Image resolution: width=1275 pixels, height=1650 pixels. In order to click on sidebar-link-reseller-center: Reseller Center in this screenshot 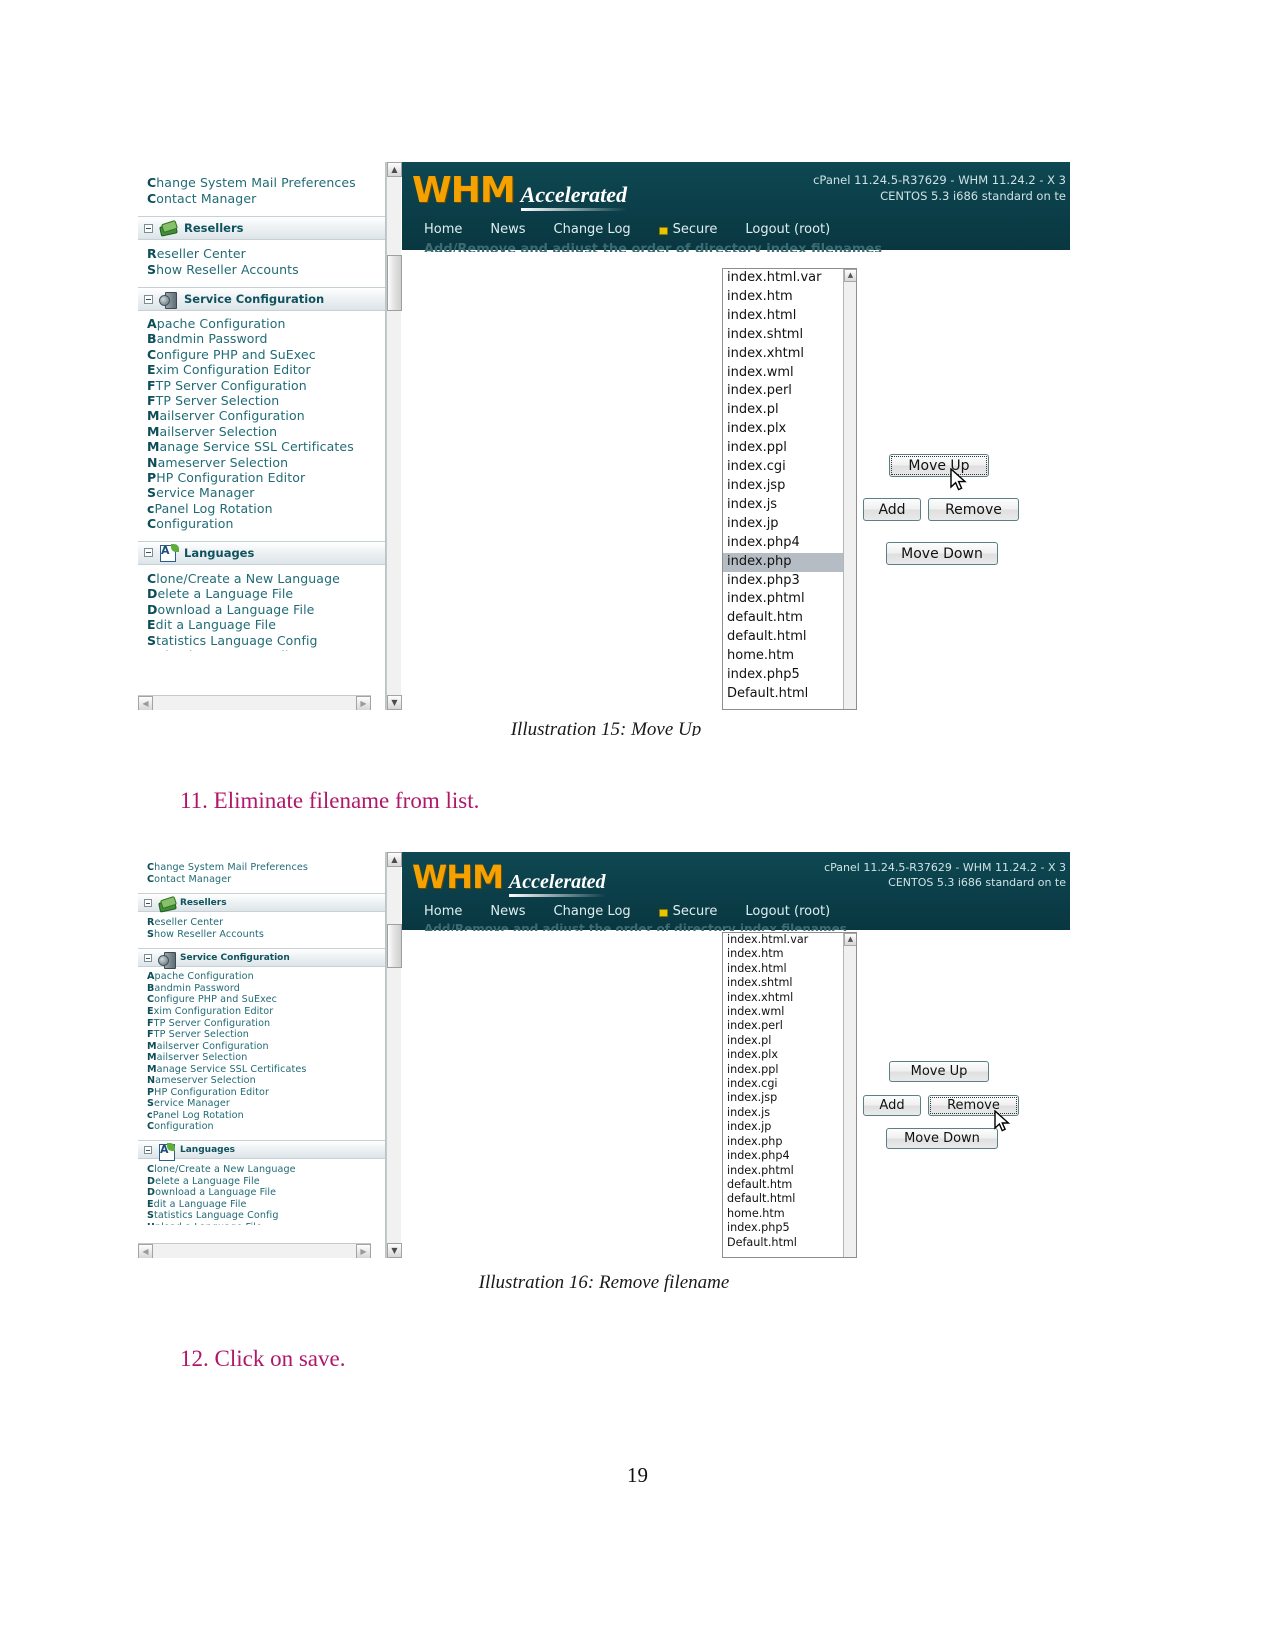, I will do `click(266, 923)`.